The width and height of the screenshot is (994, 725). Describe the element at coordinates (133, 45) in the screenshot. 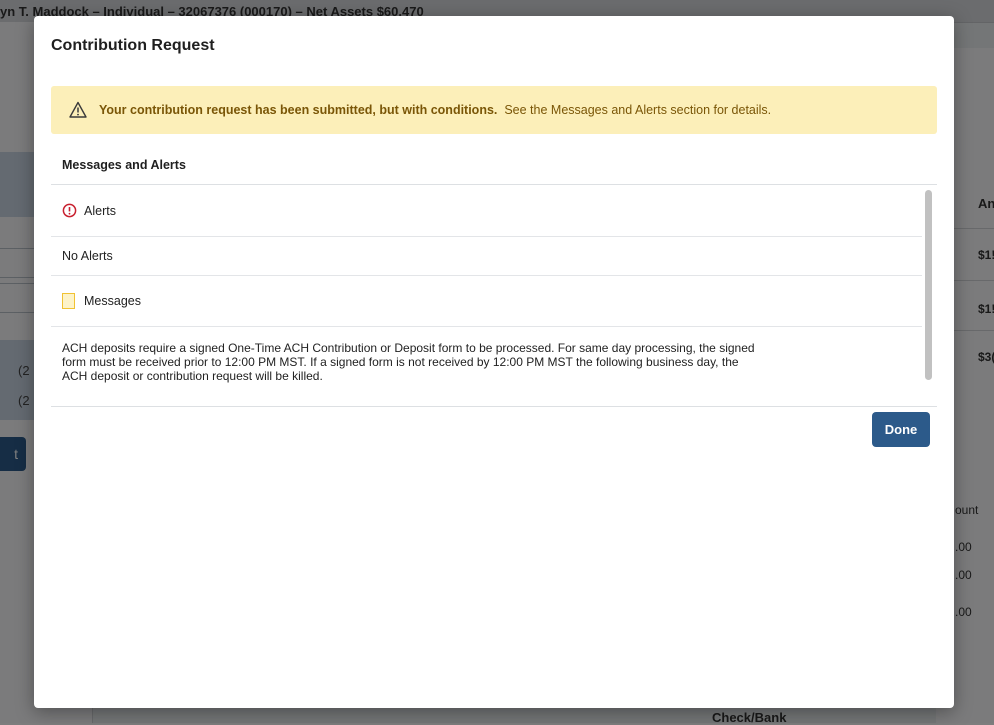

I see `dialog-title: Contribution Request` at that location.